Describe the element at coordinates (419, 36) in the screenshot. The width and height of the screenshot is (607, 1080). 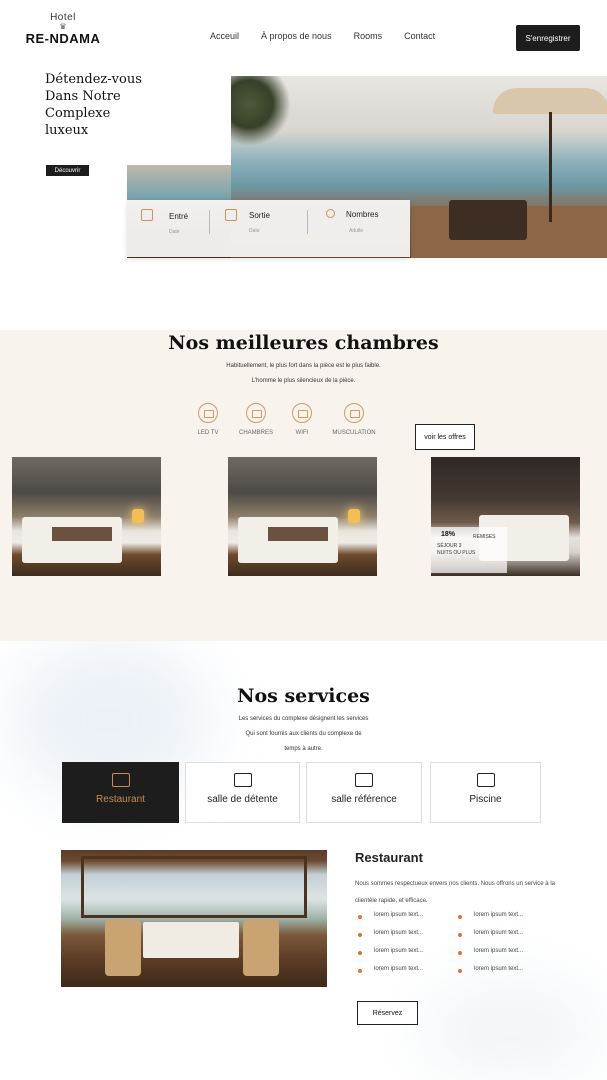
I see `nav-contact: Contact` at that location.